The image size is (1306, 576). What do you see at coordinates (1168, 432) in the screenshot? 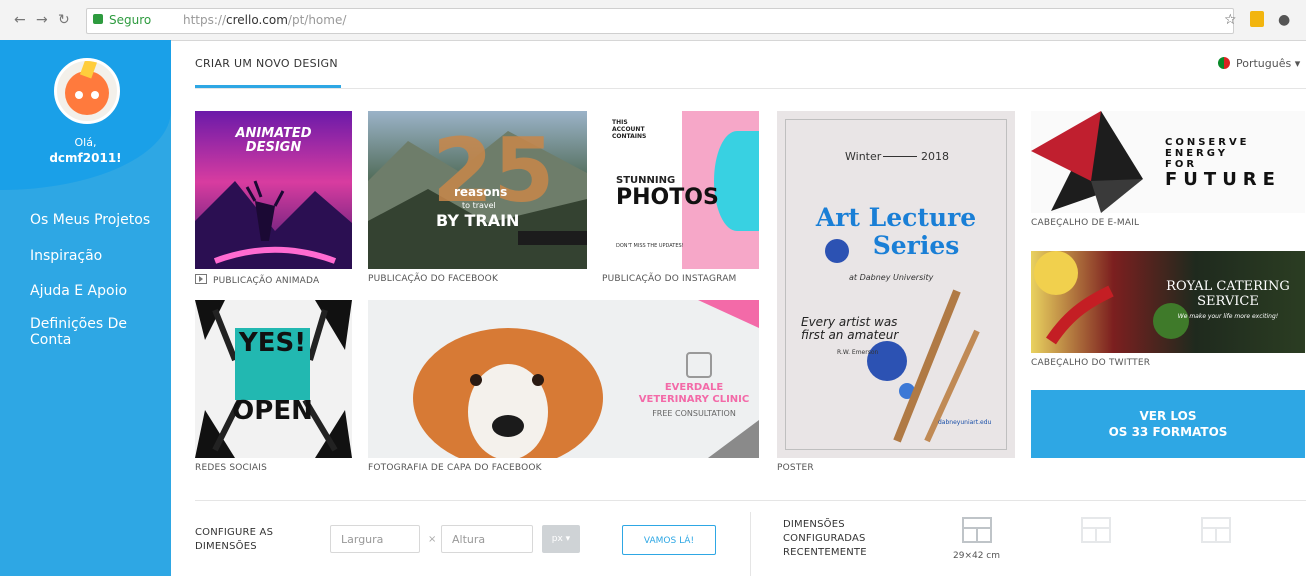
I see `cta-line-2: OS 33 FORMATOS` at bounding box center [1168, 432].